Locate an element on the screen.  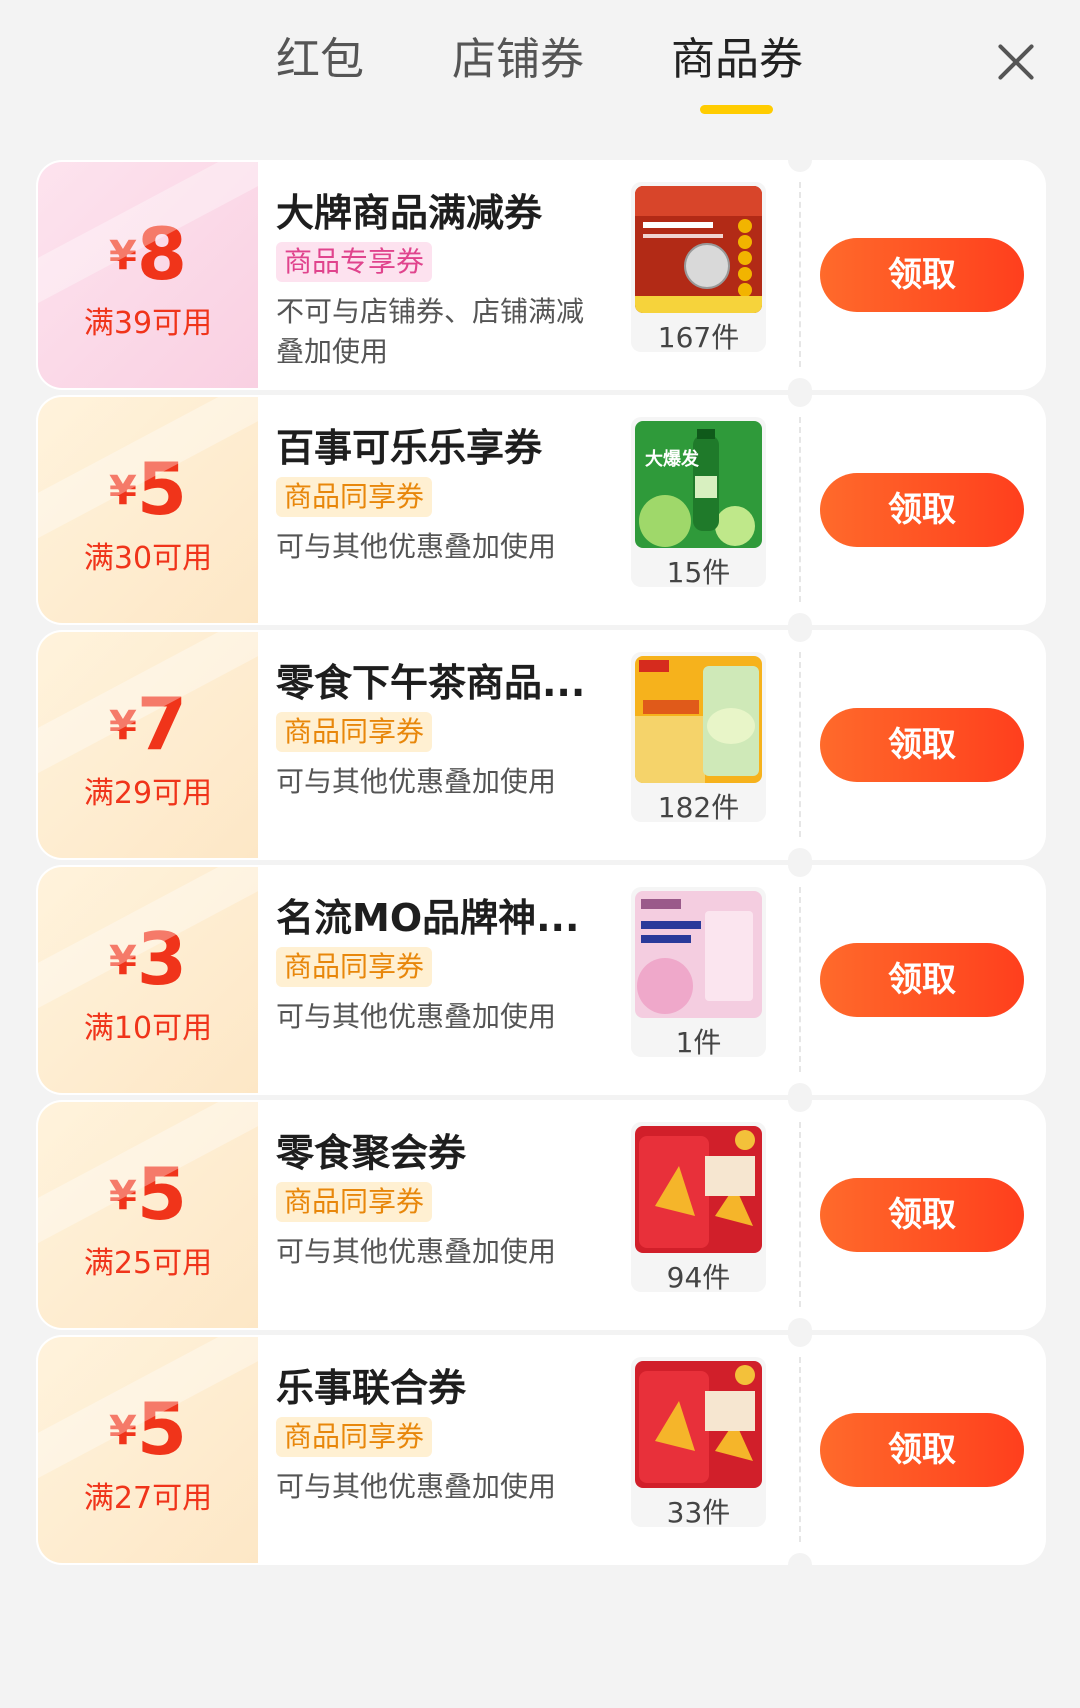
tab-red-packet: 红包 is located at coordinates (320, 60).